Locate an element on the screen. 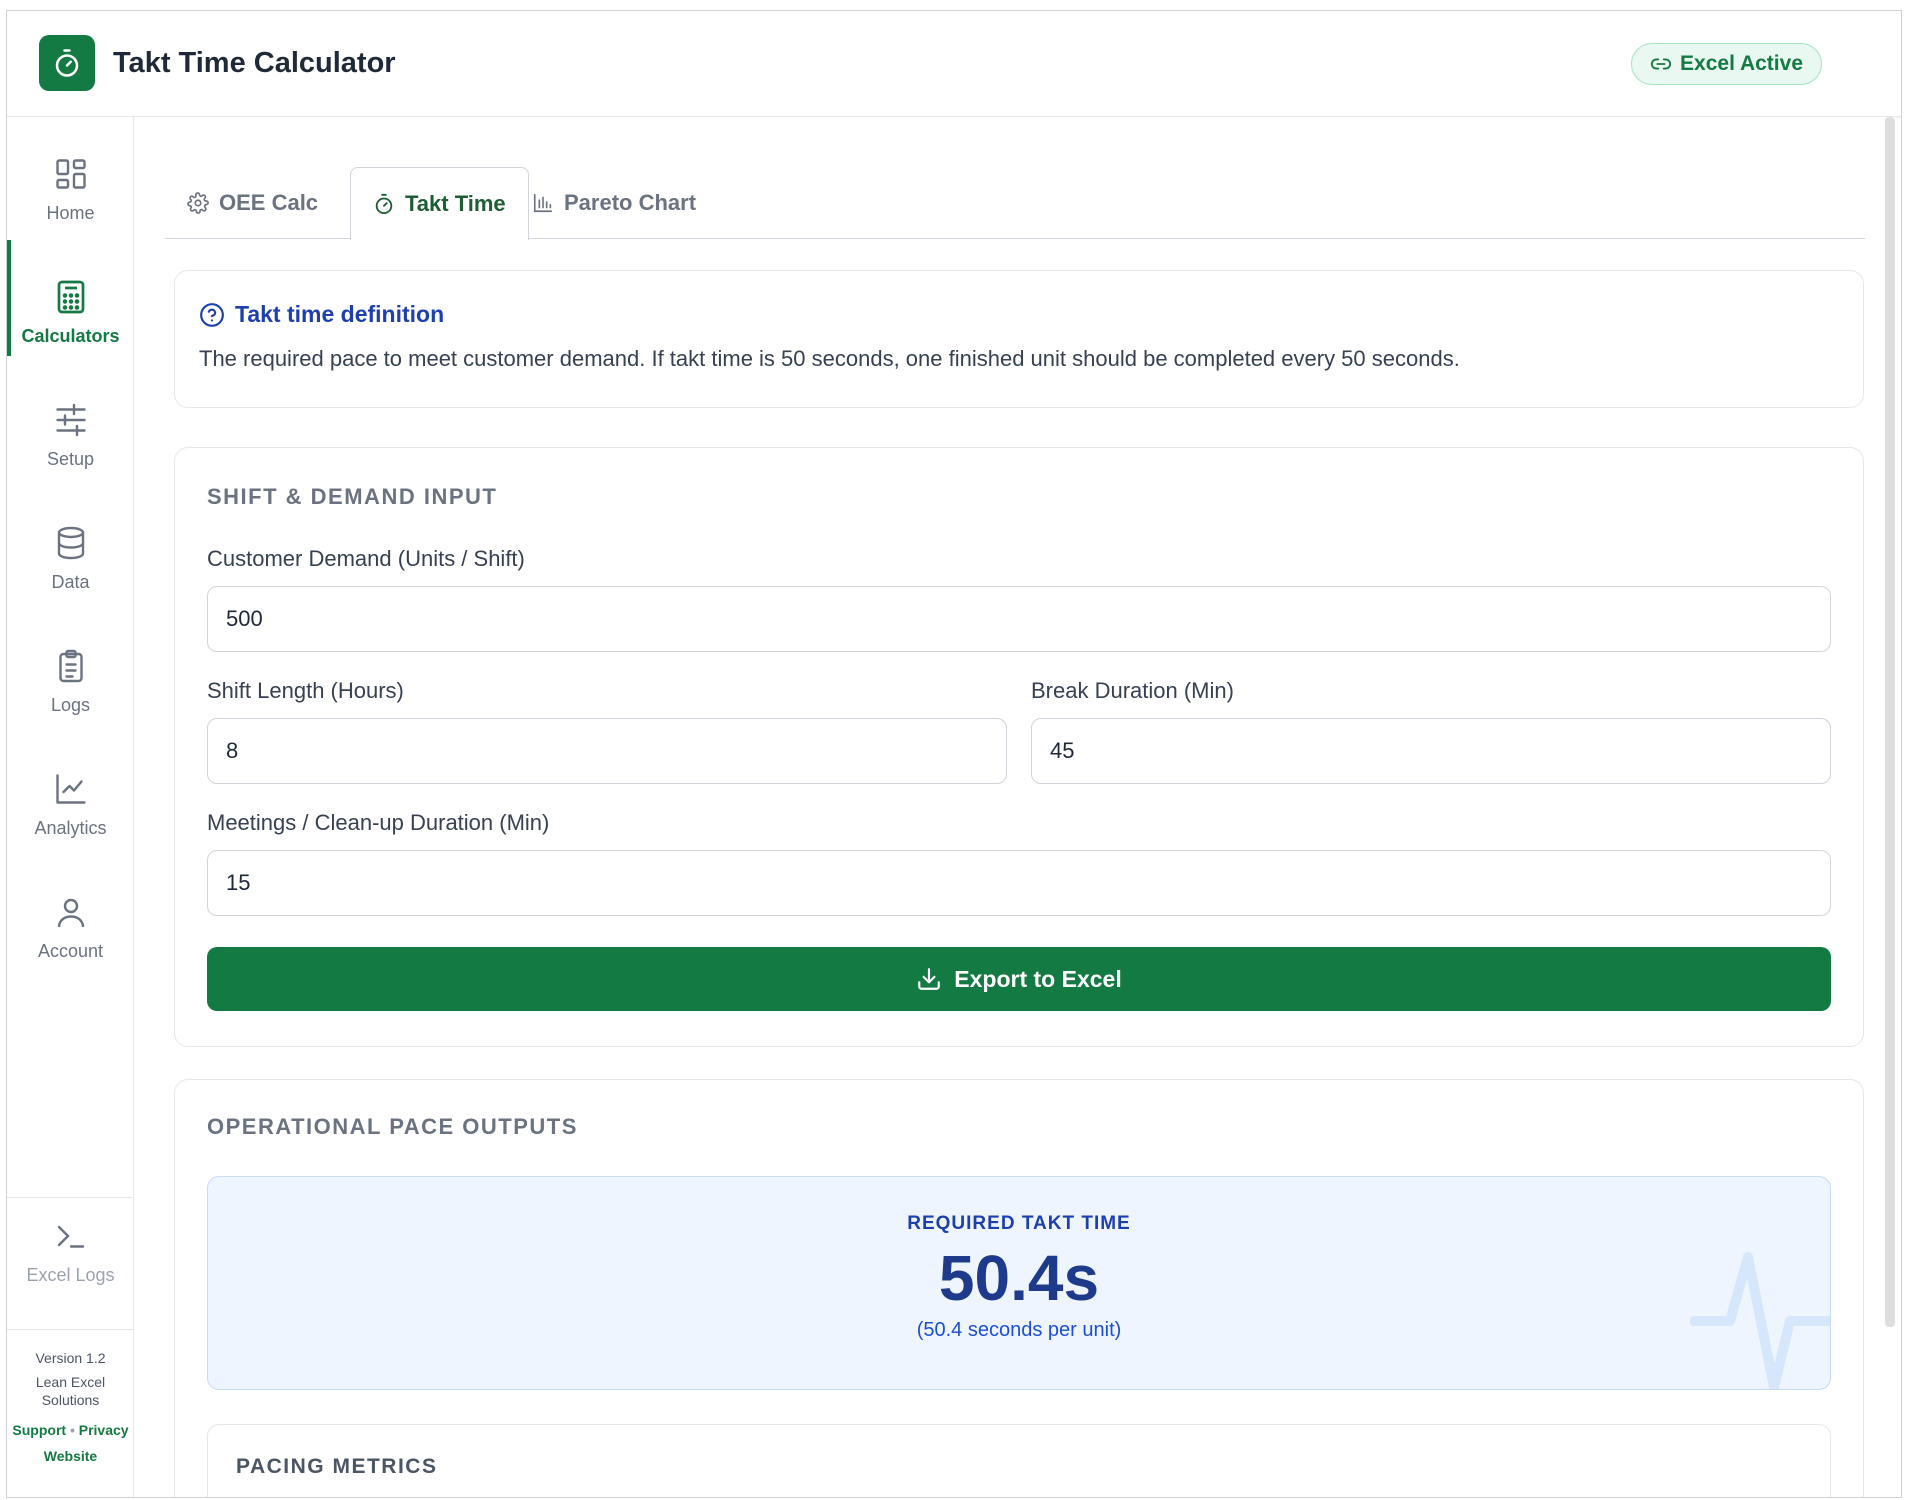 The image size is (1910, 1500). sidebar-item-label: Data is located at coordinates (70, 582).